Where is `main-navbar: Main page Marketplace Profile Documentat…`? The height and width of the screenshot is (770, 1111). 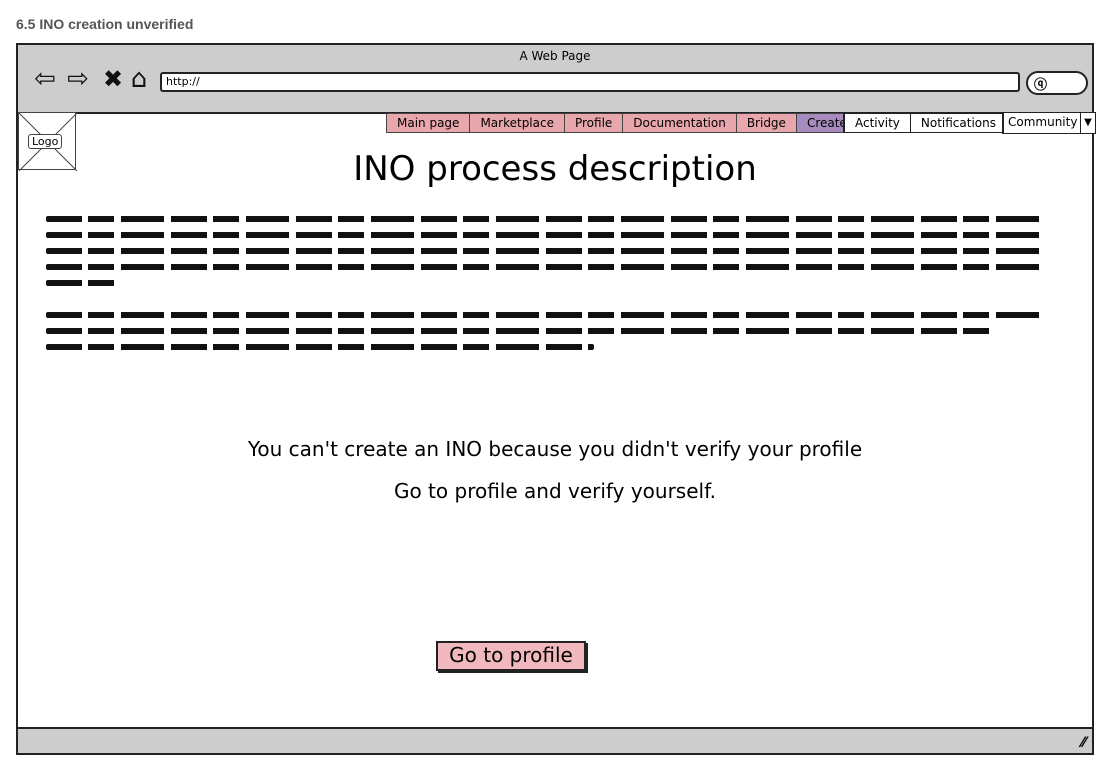
main-navbar: Main page Marketplace Profile Documentat… is located at coordinates (622, 123).